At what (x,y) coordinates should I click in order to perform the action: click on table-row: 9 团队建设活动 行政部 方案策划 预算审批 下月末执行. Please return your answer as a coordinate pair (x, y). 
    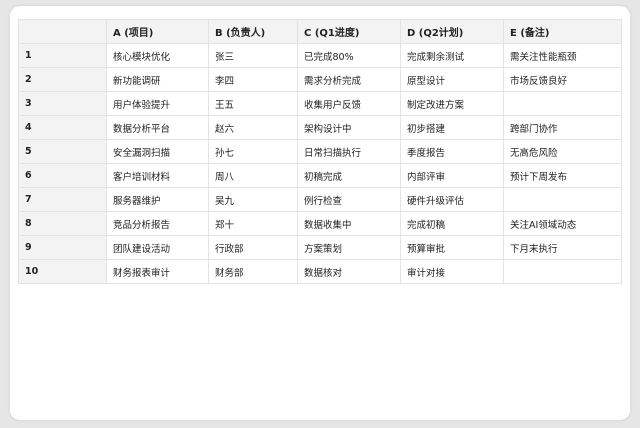
    Looking at the image, I should click on (320, 247).